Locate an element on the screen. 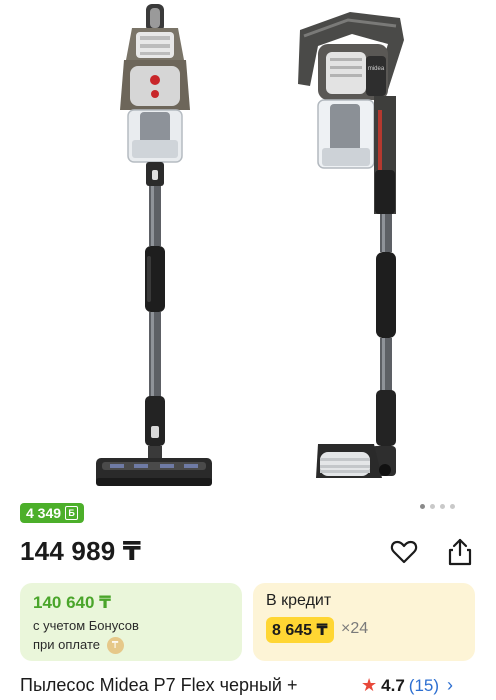  bonus-price-note: с учетом Бонусов при оплате ₸ is located at coordinates (86, 635).